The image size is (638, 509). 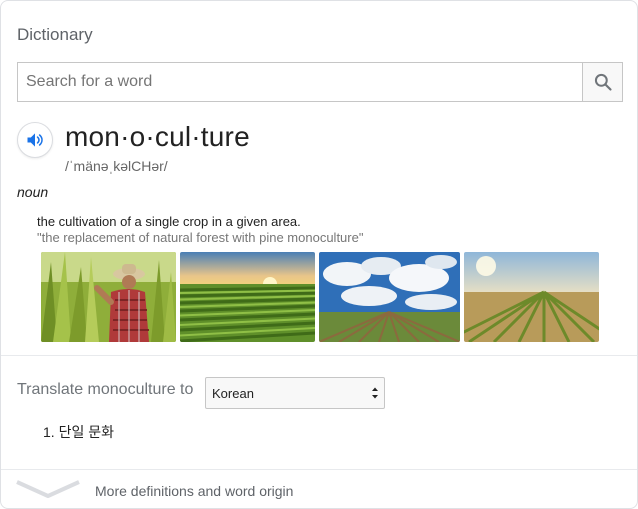 I want to click on chevron-down-icon, so click(x=48, y=489).